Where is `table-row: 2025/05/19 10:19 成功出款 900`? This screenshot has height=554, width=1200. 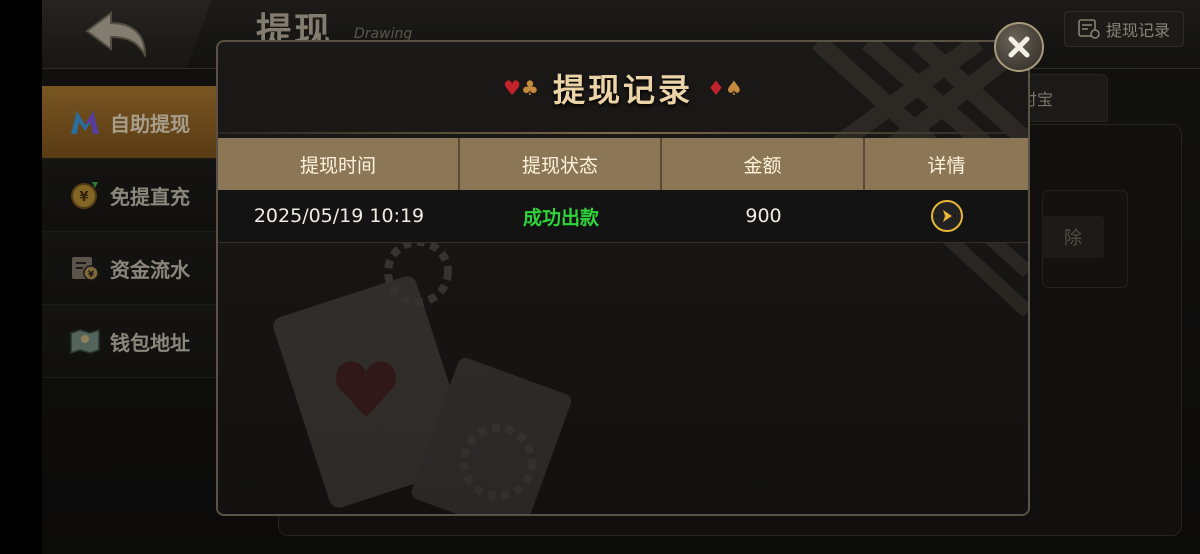
table-row: 2025/05/19 10:19 成功出款 900 is located at coordinates (623, 216).